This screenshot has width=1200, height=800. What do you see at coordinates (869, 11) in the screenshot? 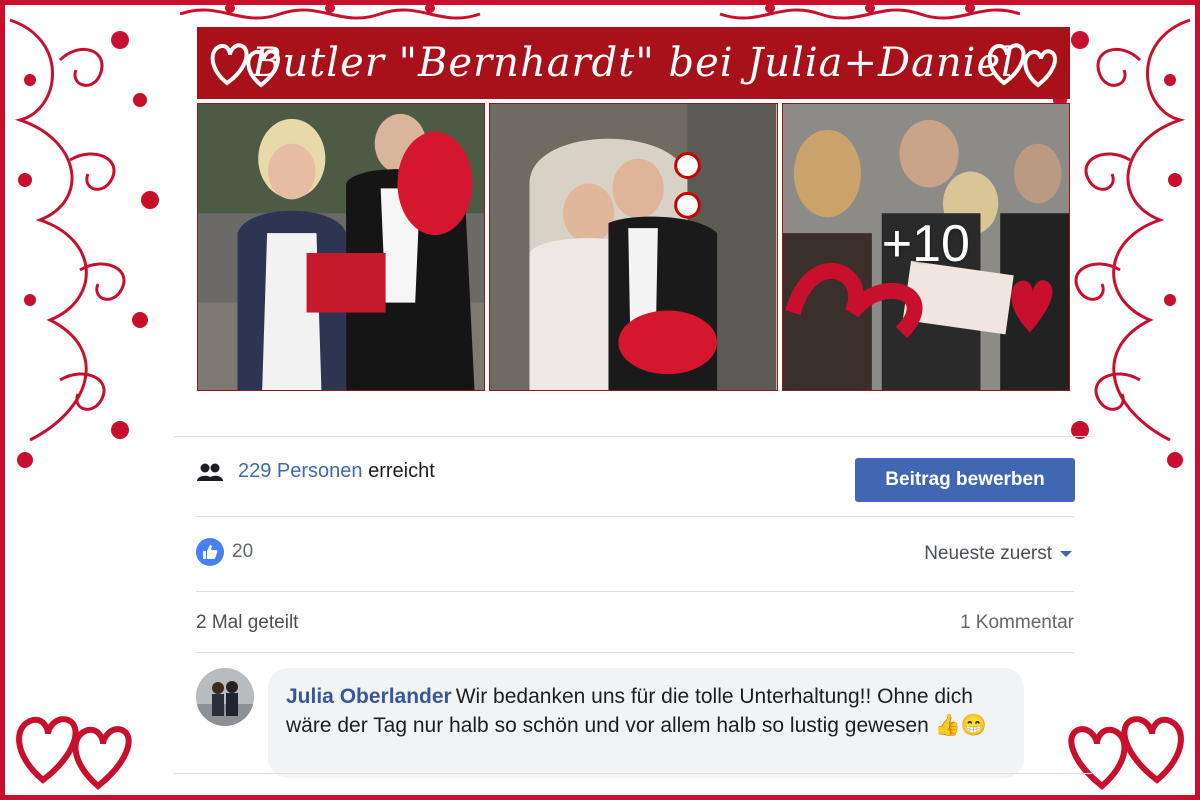
I see `floral-border-top-right` at bounding box center [869, 11].